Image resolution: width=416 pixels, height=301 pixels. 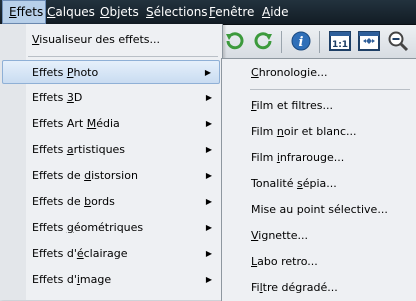 I want to click on menu-item-effets-image: Effets d'image ▶, so click(x=111, y=280).